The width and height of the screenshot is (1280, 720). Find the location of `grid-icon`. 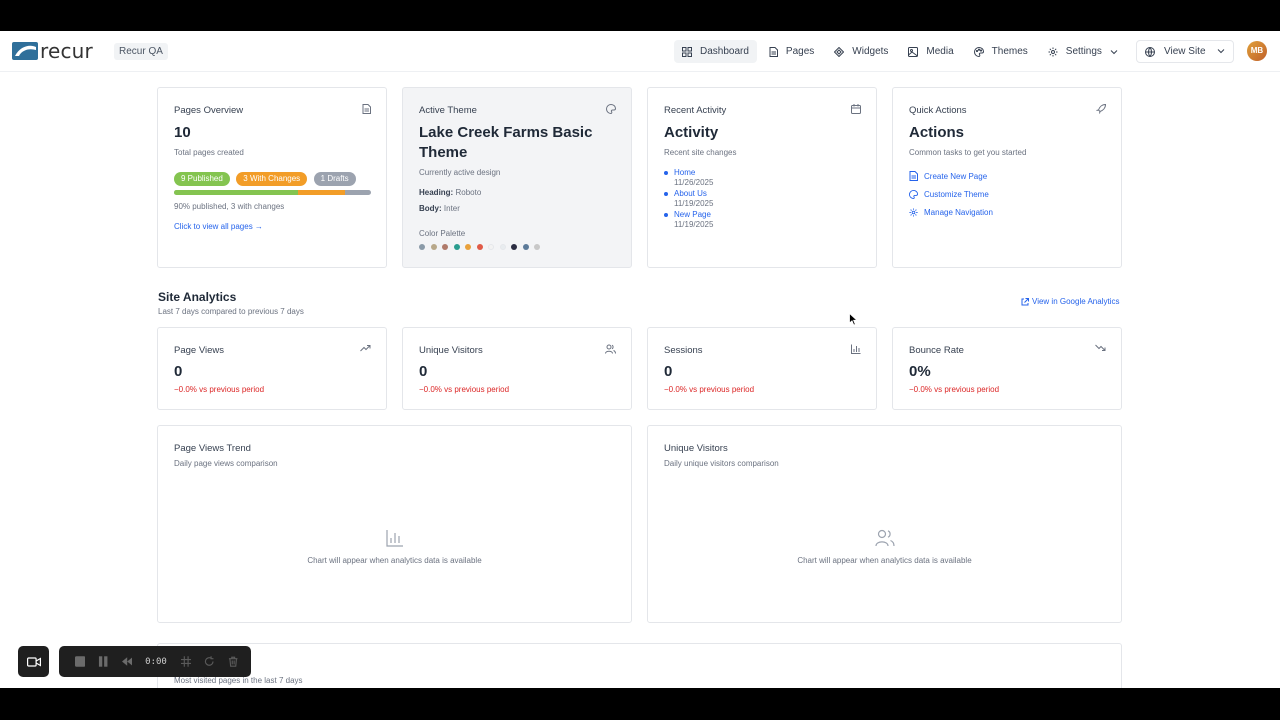

grid-icon is located at coordinates (186, 661).